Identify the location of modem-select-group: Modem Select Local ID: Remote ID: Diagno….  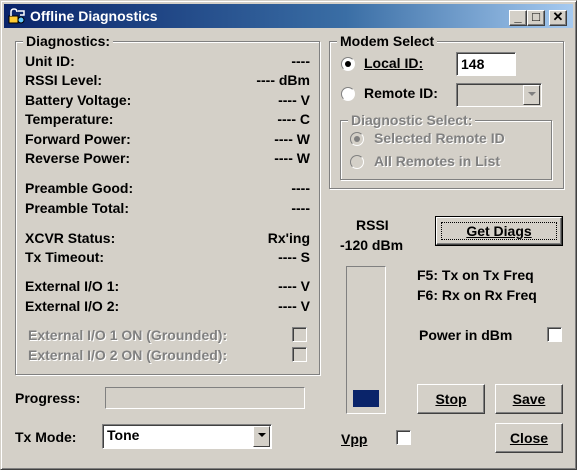
(446, 111).